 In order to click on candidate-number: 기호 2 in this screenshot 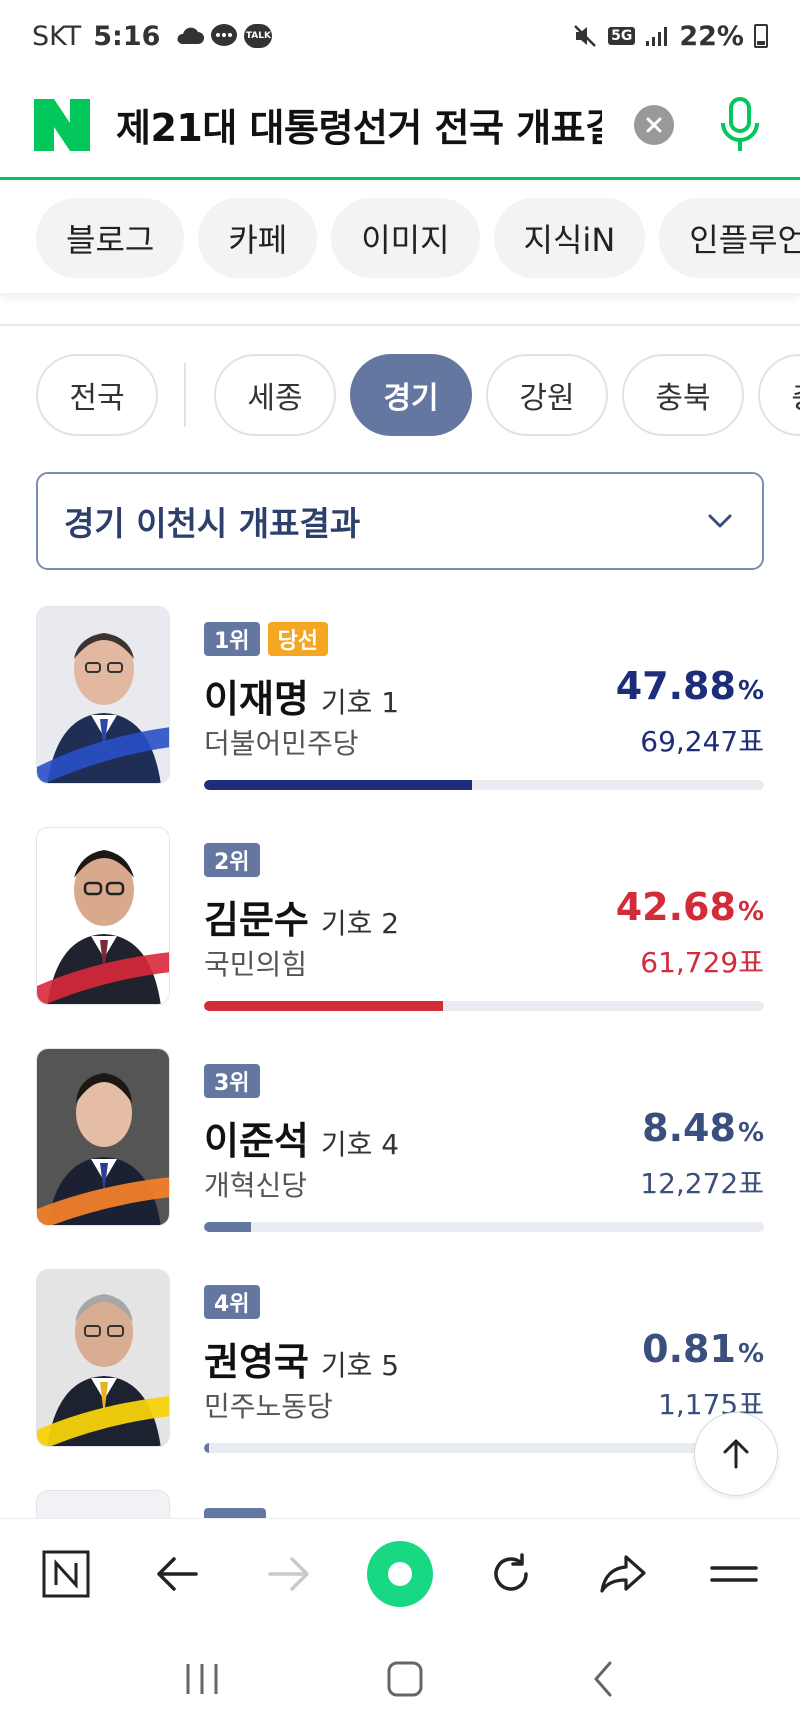, I will do `click(360, 923)`.